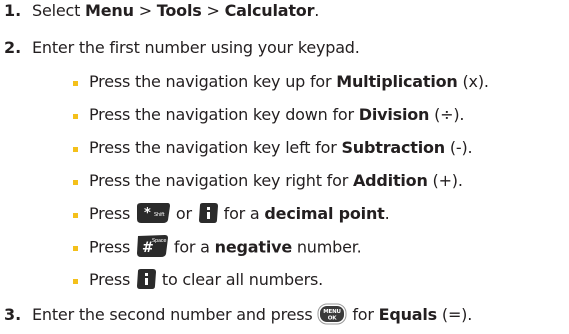 The image size is (569, 334). Describe the element at coordinates (159, 215) in the screenshot. I see `star-key-sub: Shift` at that location.